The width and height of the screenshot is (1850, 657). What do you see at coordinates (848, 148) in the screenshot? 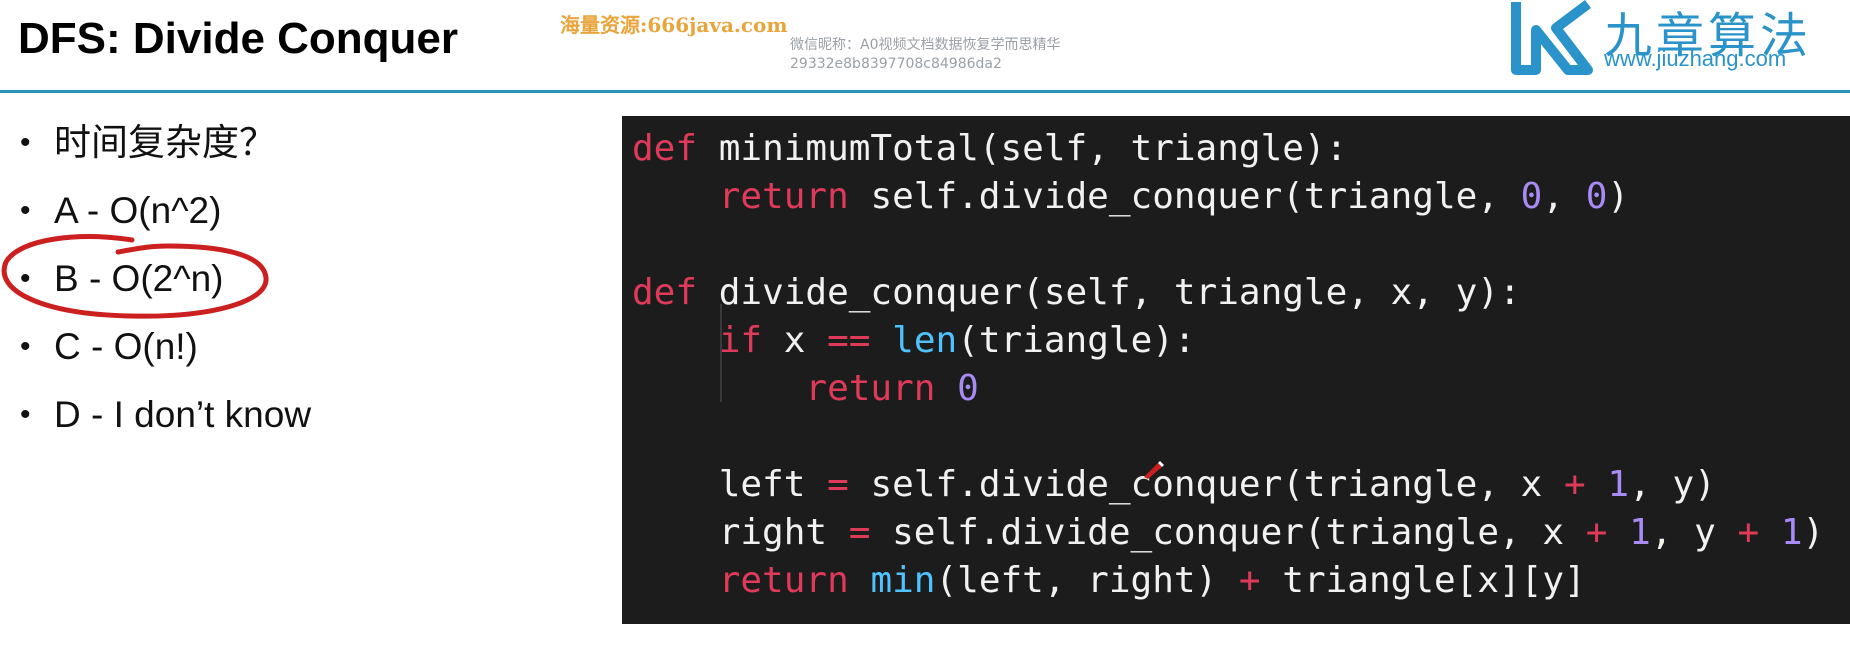
I see `fn-name: minimumTotal` at bounding box center [848, 148].